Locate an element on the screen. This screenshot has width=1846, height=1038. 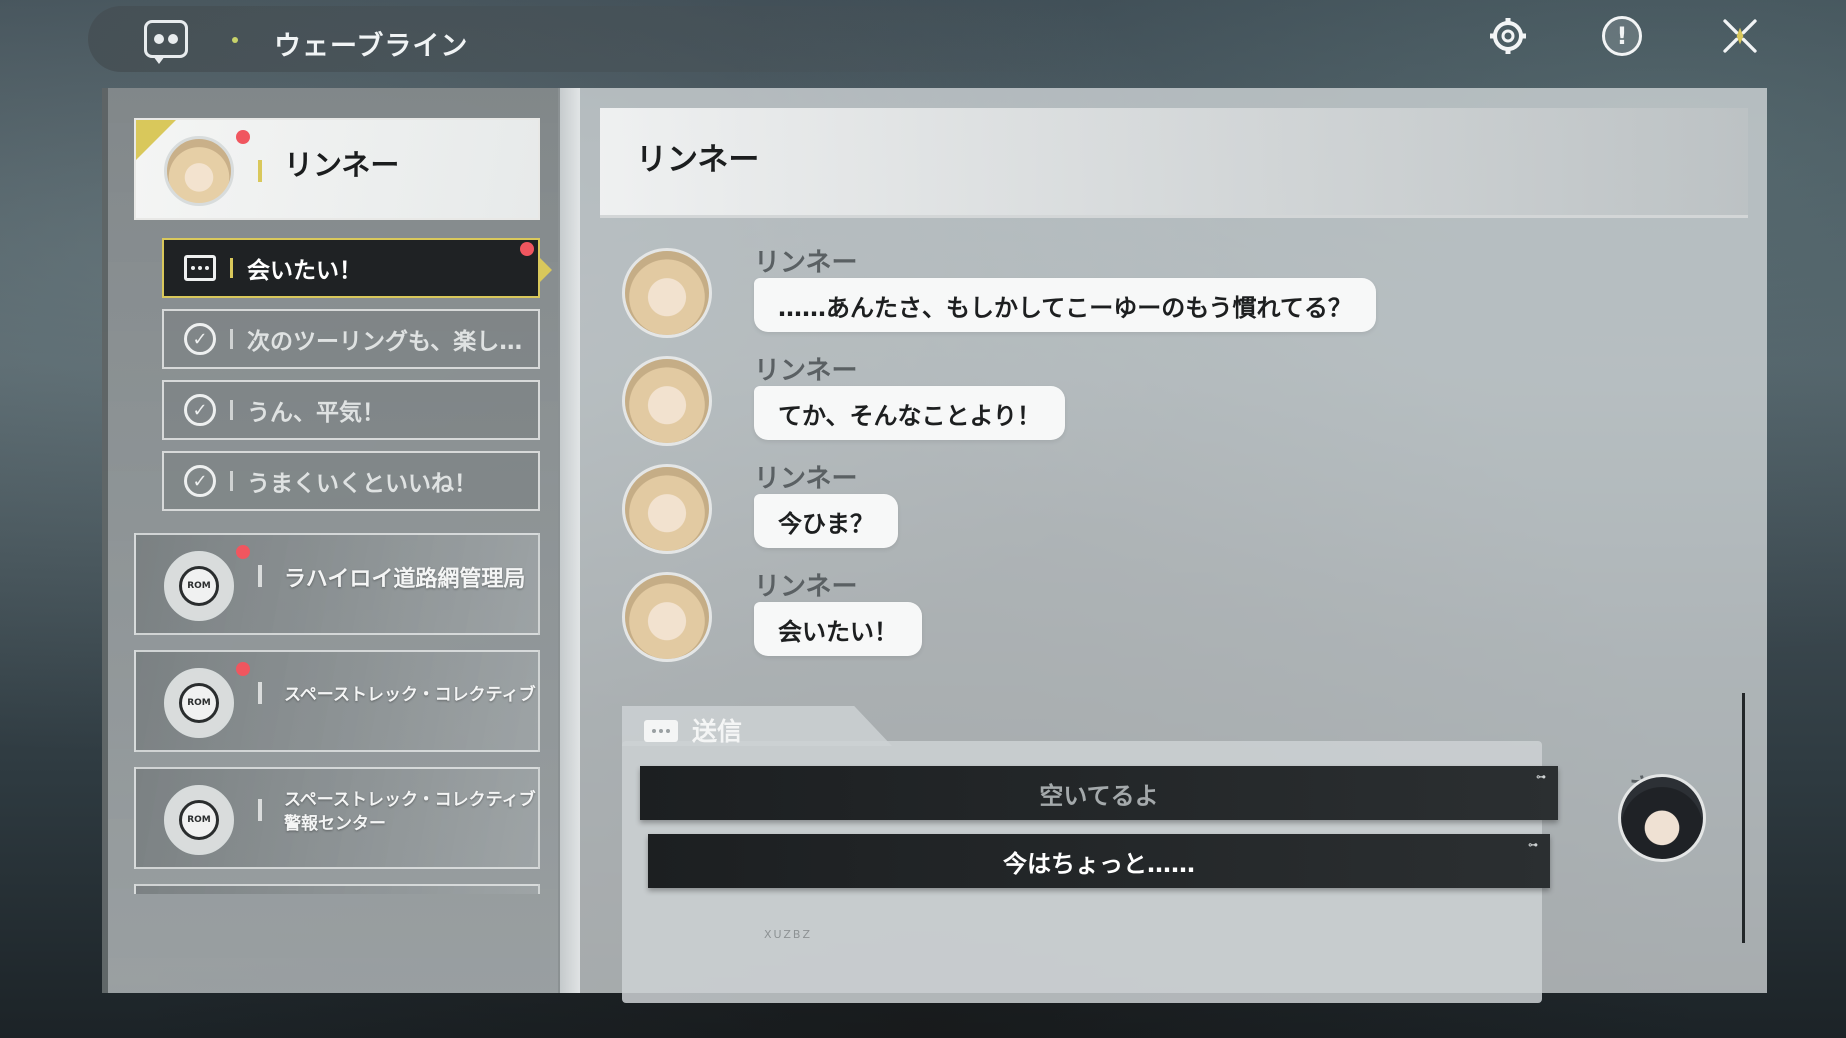
contact-space-trek-collective: ROM スペーストレック・コレクティブ is located at coordinates (337, 701).